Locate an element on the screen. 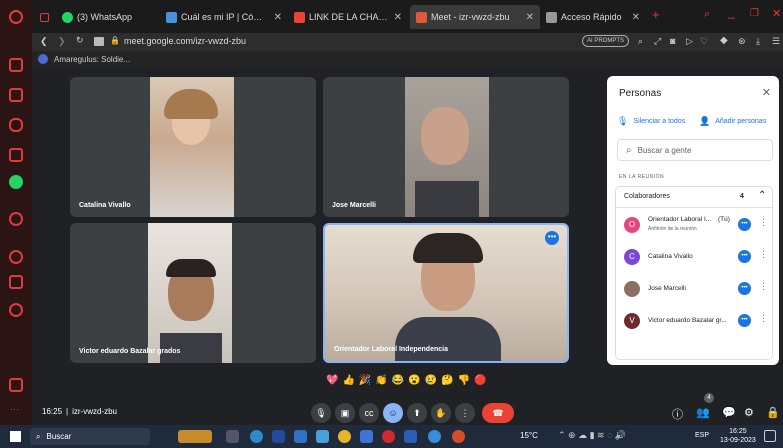 This screenshot has width=783, height=448. more-options-icon: ••• is located at coordinates (552, 238).